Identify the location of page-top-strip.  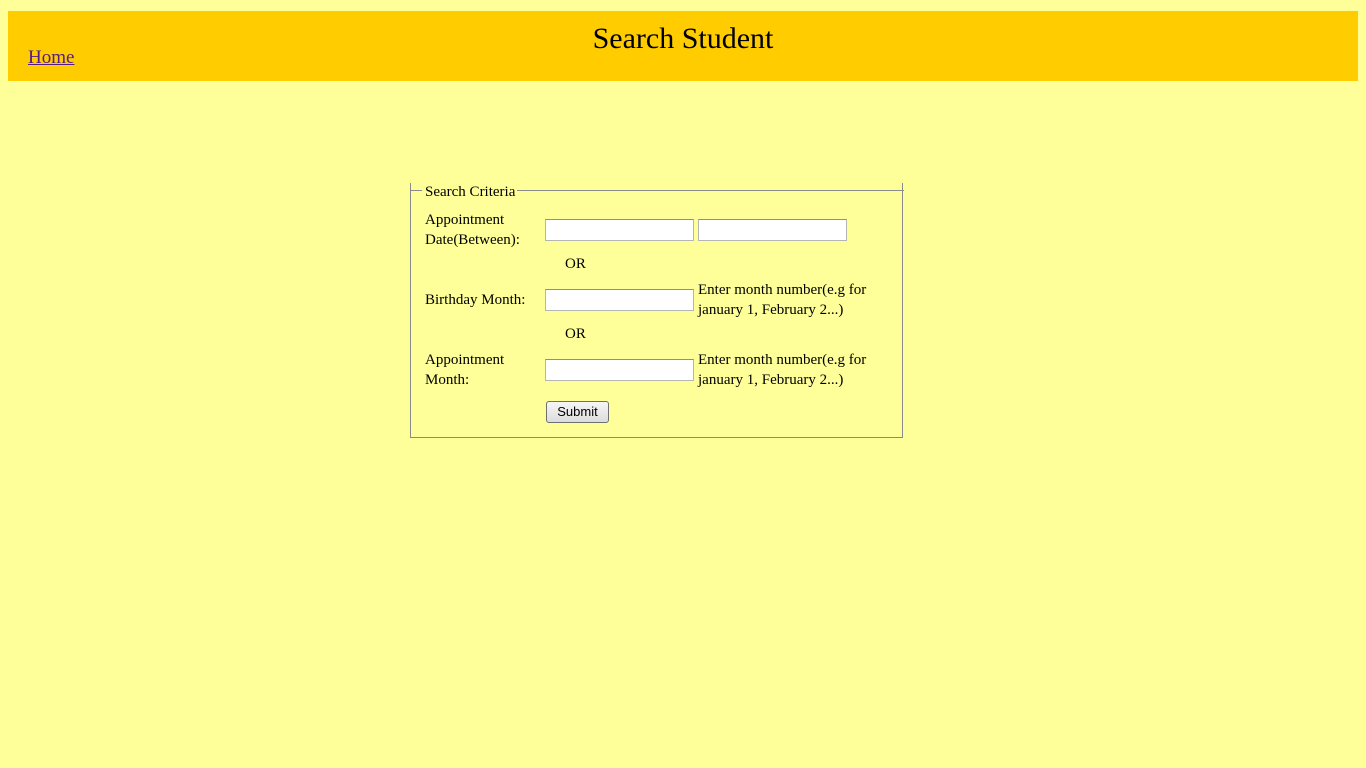
(683, 5).